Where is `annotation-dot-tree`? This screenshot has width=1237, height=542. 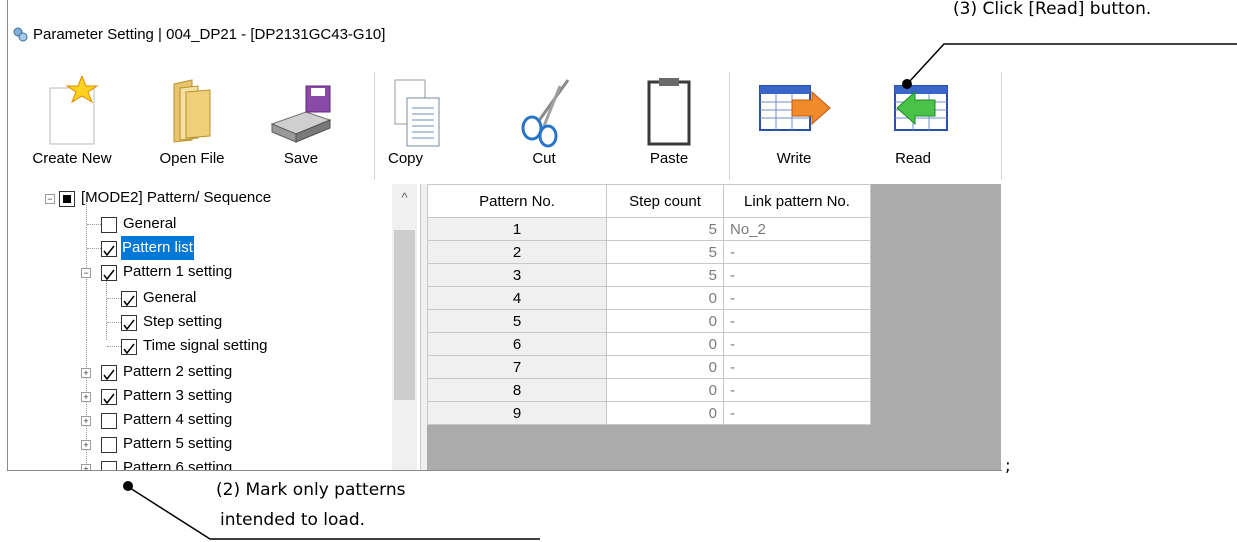
annotation-dot-tree is located at coordinates (128, 486).